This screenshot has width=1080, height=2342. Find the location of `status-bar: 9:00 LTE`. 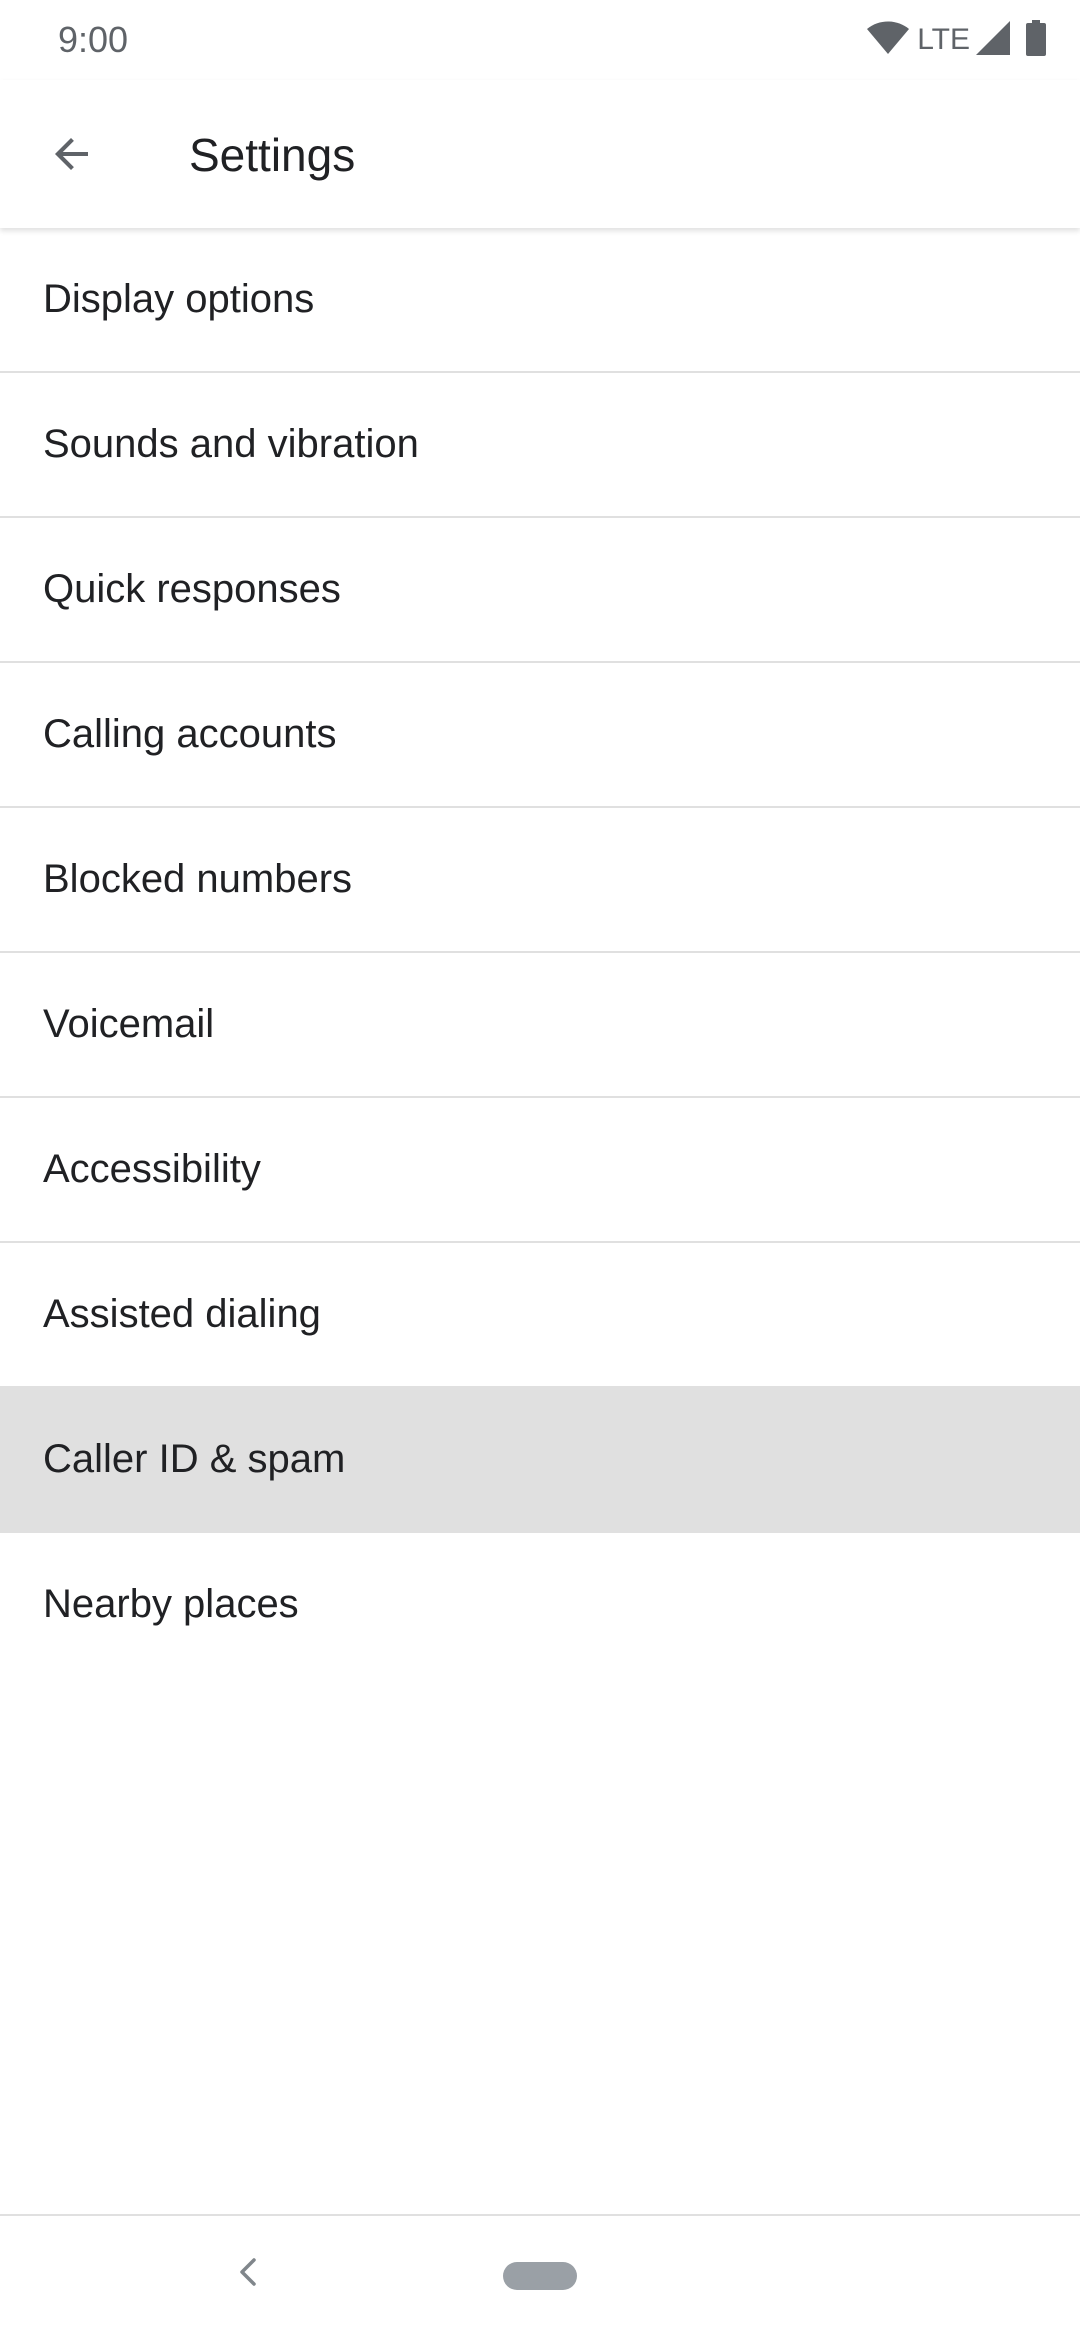

status-bar: 9:00 LTE is located at coordinates (540, 40).